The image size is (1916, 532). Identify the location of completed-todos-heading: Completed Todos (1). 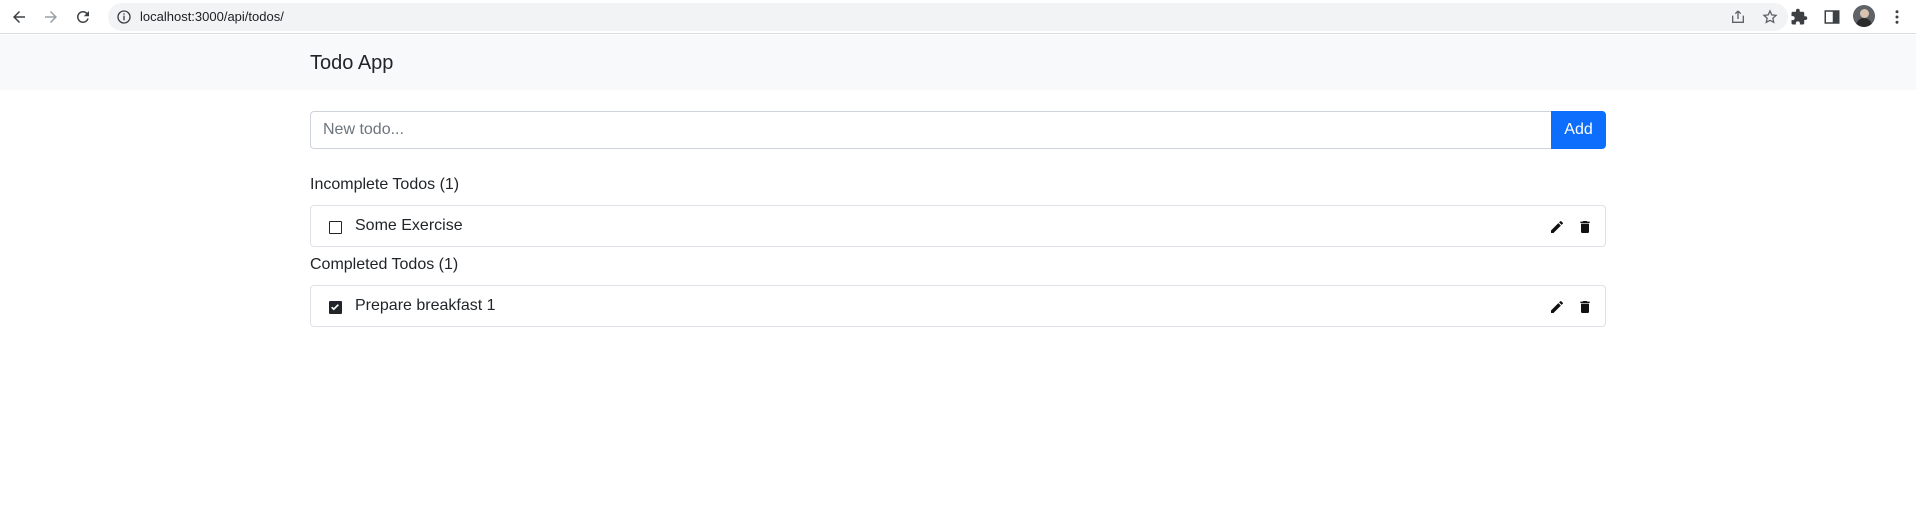
(384, 264).